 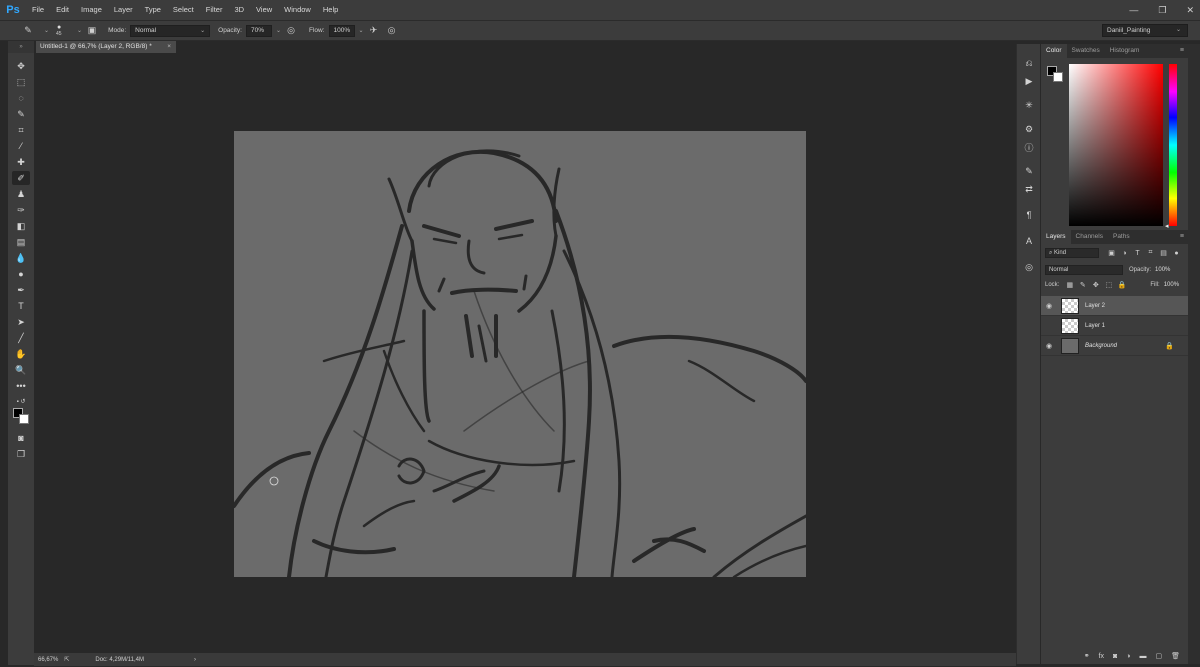 I want to click on menu-layer: Layer, so click(x=123, y=10).